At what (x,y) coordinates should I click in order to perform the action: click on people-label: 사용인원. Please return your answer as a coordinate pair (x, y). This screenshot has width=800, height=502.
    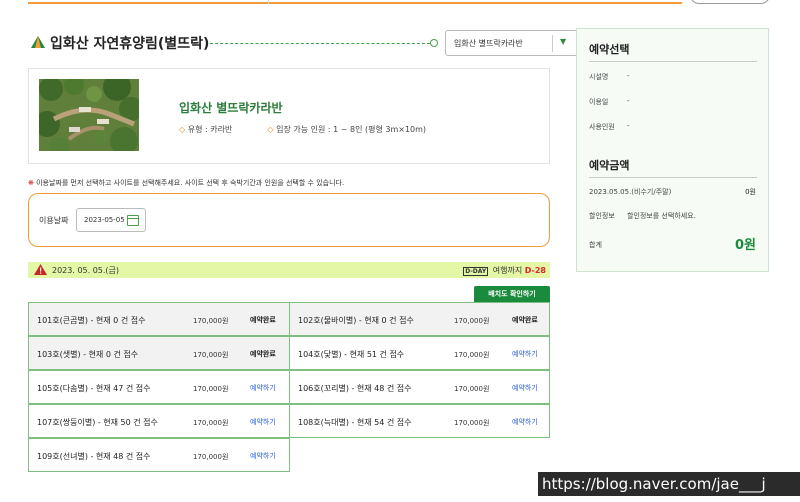
    Looking at the image, I should click on (602, 127).